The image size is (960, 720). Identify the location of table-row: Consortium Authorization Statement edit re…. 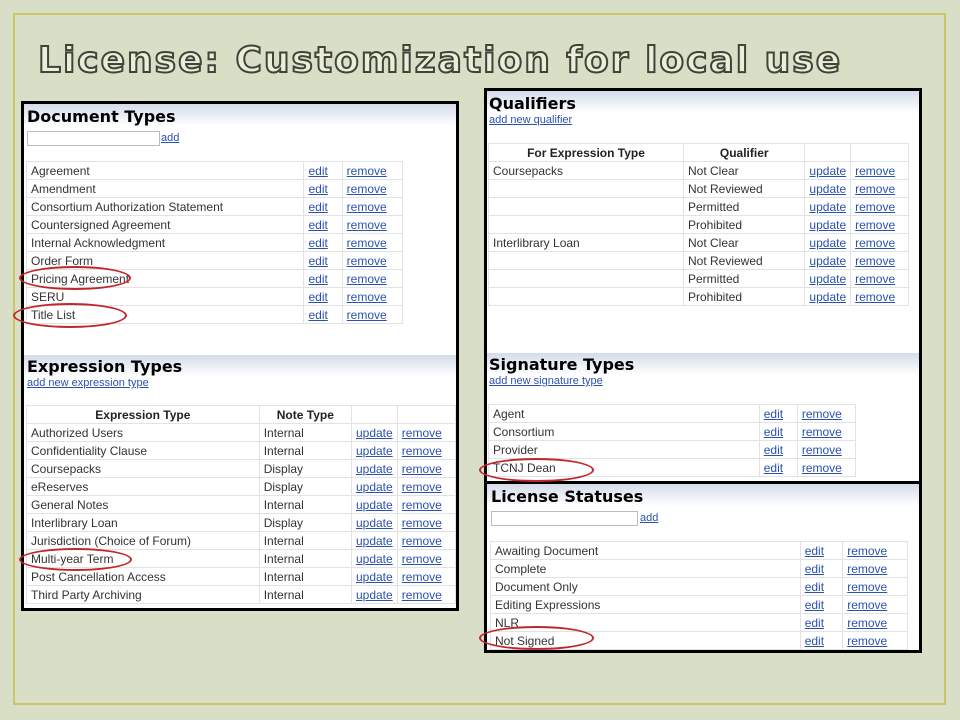
(214, 206).